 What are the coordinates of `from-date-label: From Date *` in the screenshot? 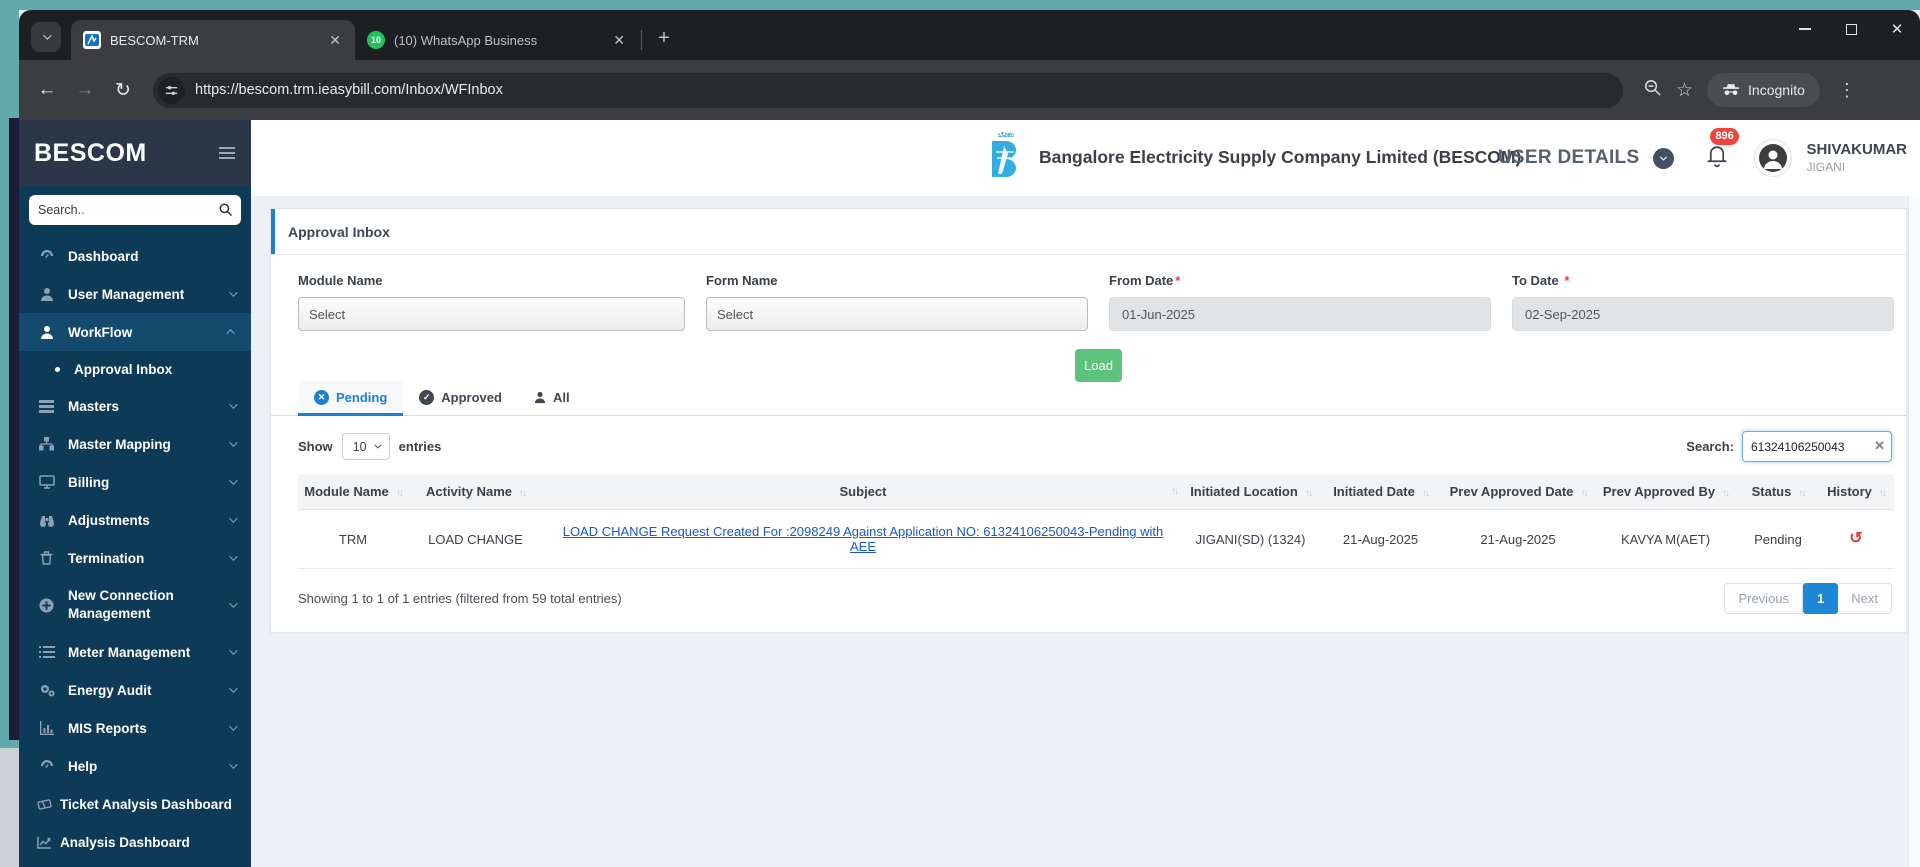 It's located at (1145, 280).